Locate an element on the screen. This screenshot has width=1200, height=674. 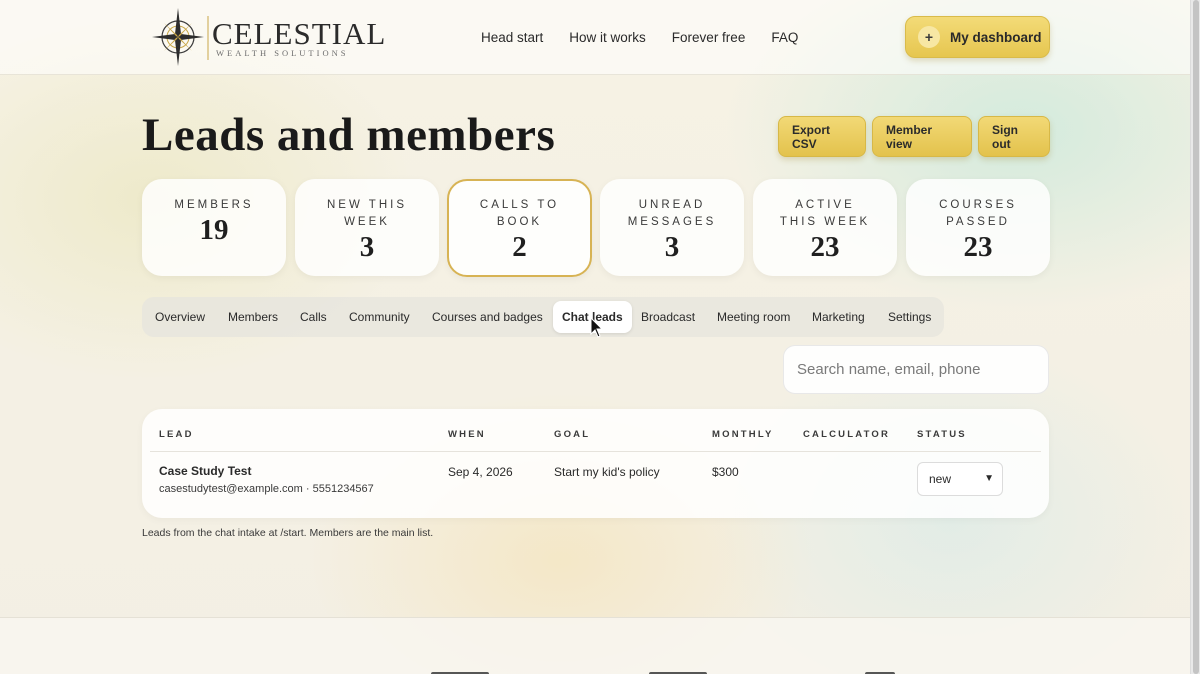
stat-card-courses-passed: Courses passed 23 is located at coordinates (978, 227).